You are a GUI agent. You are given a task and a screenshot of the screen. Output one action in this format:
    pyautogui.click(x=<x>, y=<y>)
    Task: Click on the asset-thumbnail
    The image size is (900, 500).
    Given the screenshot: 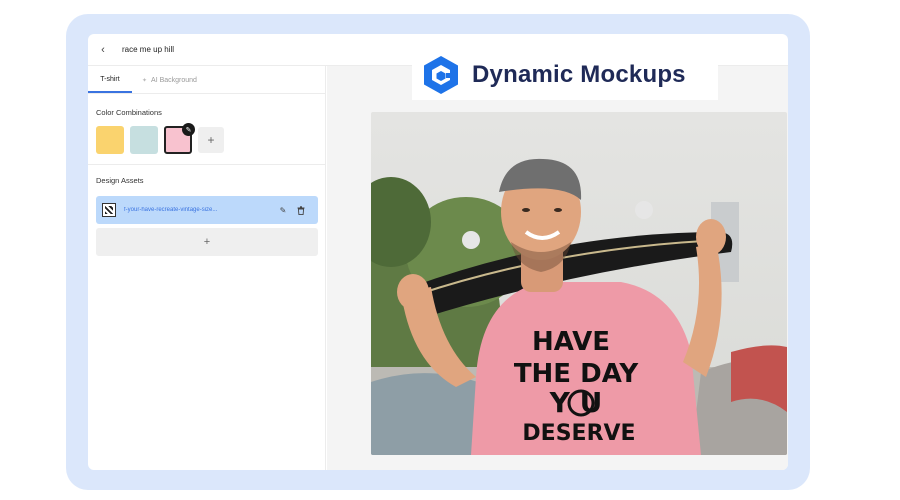 What is the action you would take?
    pyautogui.click(x=109, y=210)
    